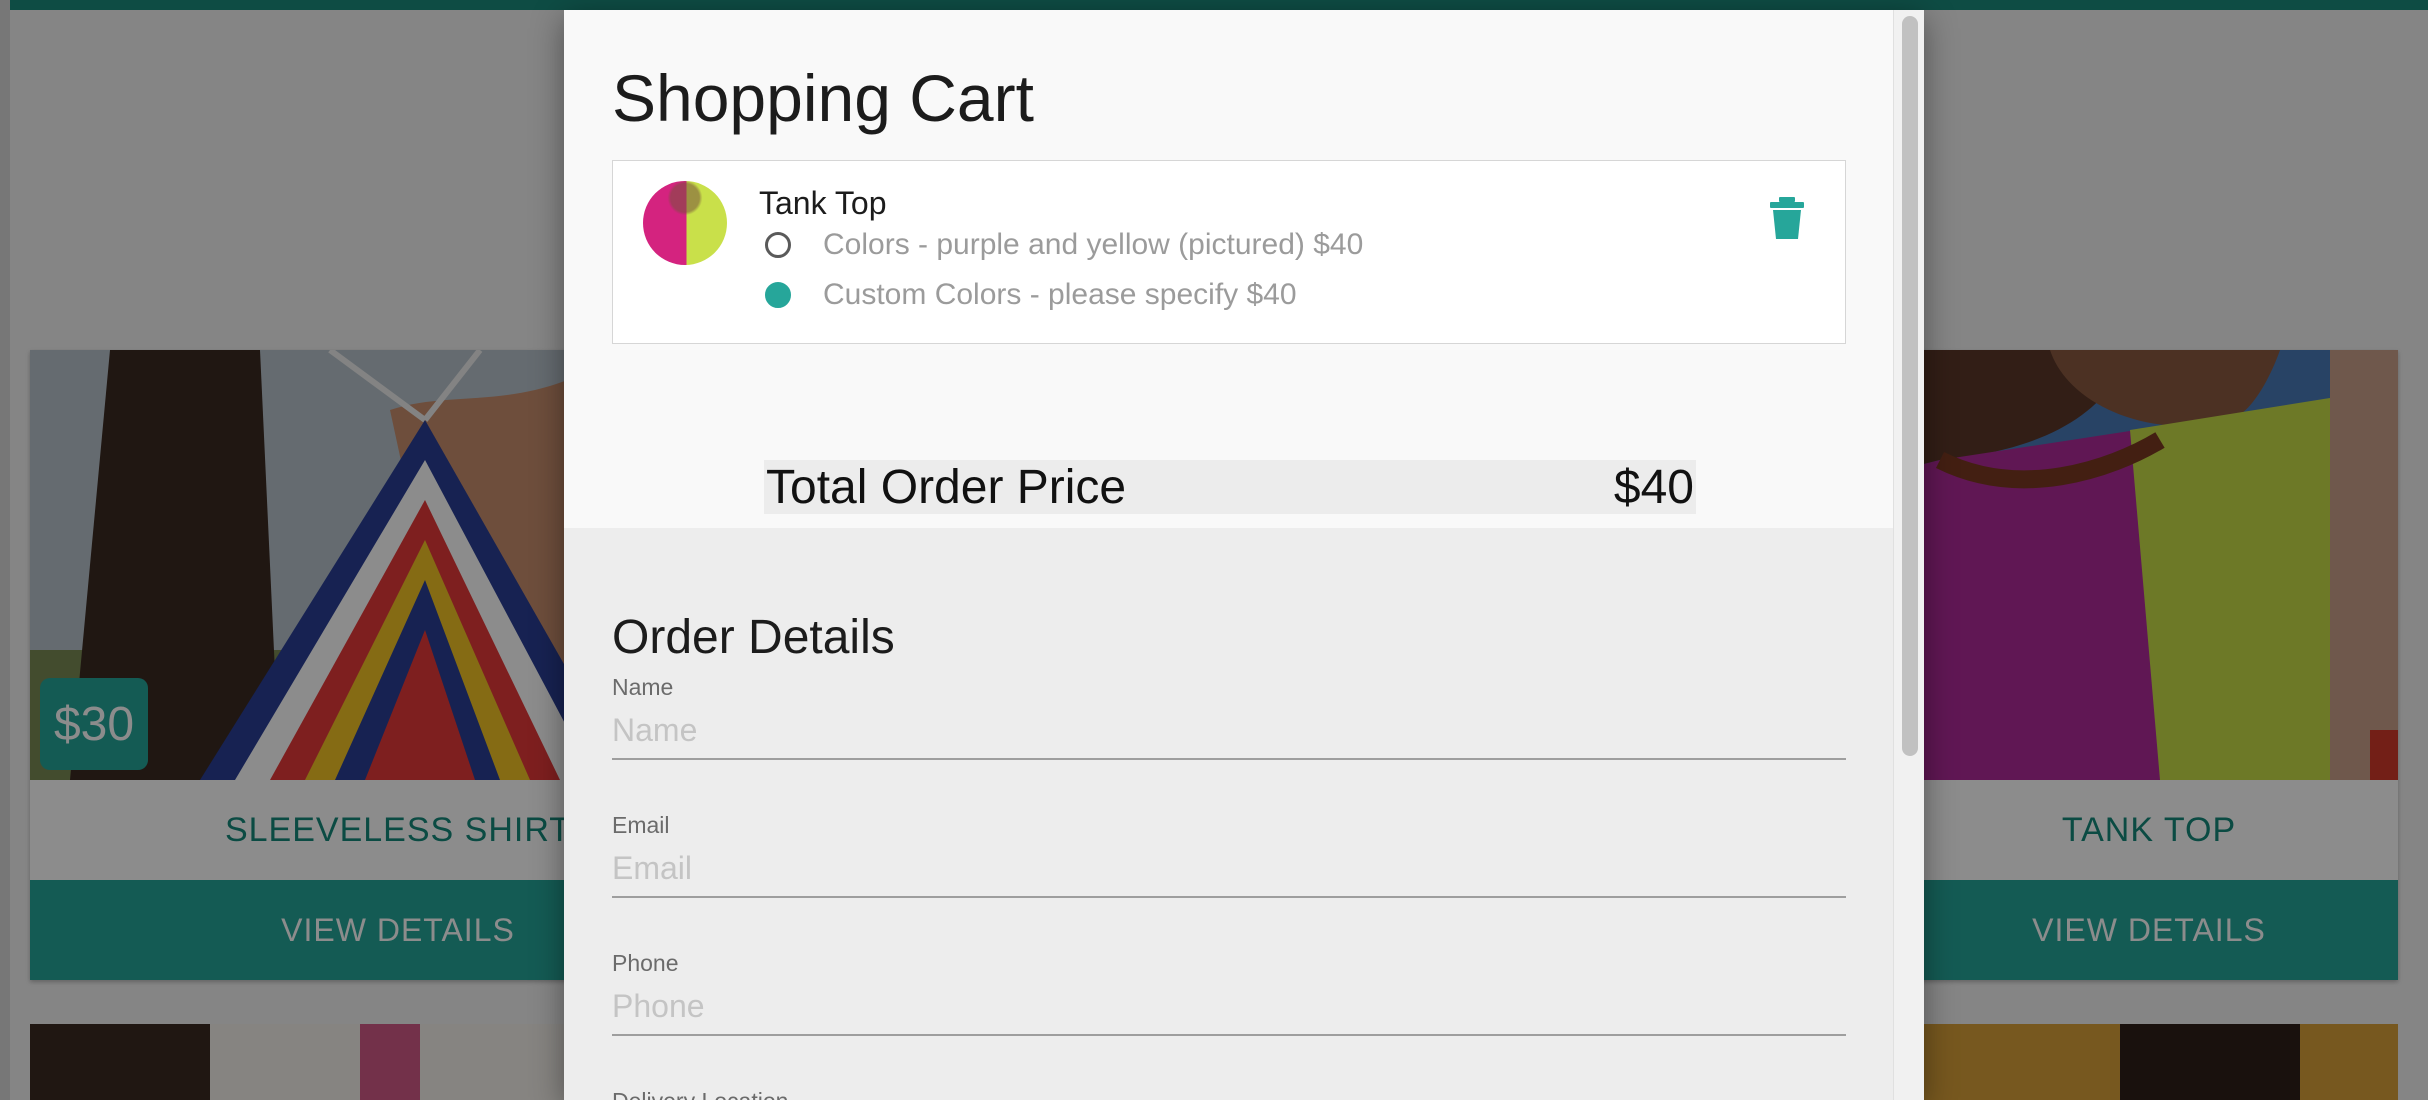 The image size is (2428, 1100). What do you see at coordinates (1229, 1007) in the screenshot?
I see `phone-input` at bounding box center [1229, 1007].